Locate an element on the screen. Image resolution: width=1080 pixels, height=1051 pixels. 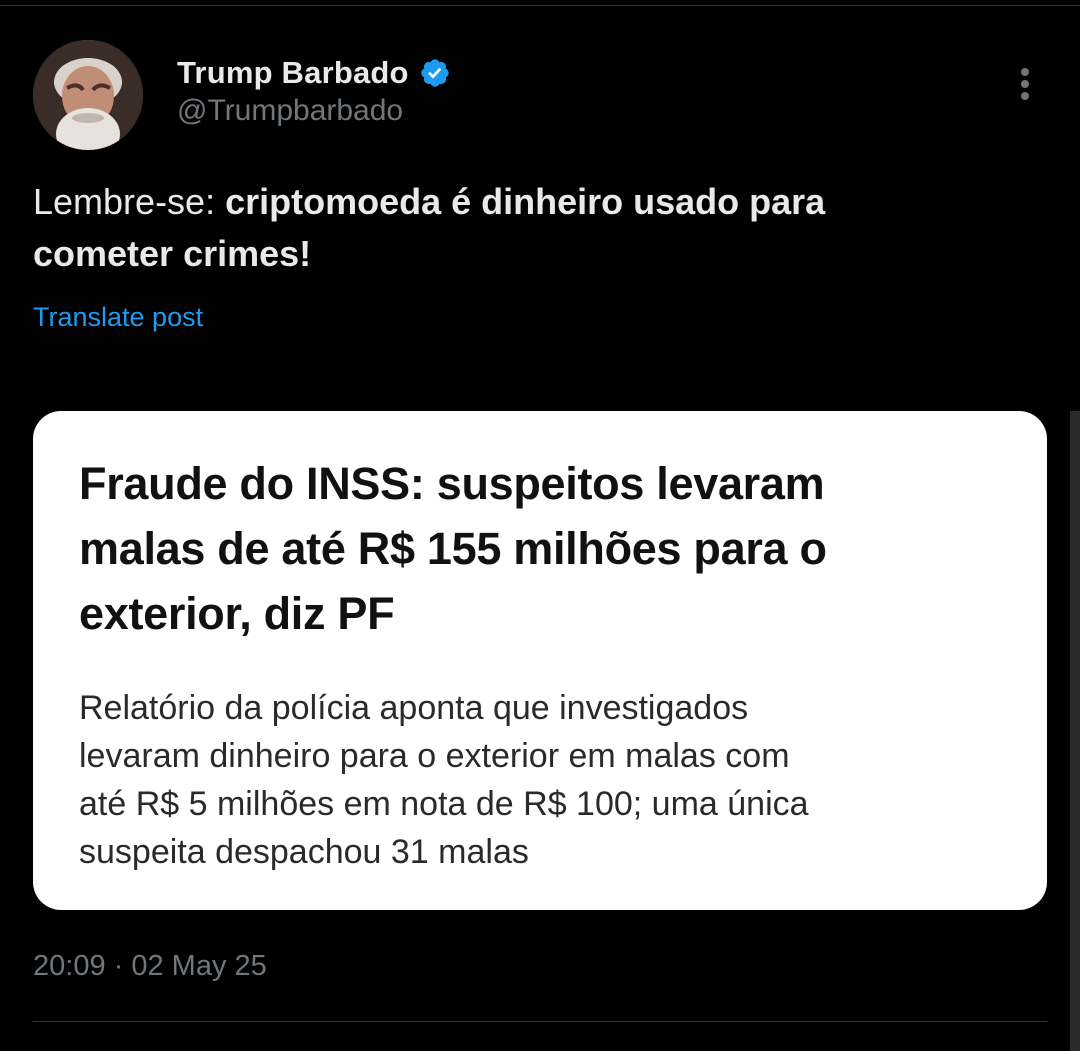
article-summary-line-4: suspeita despachou 31 malas is located at coordinates (304, 852).